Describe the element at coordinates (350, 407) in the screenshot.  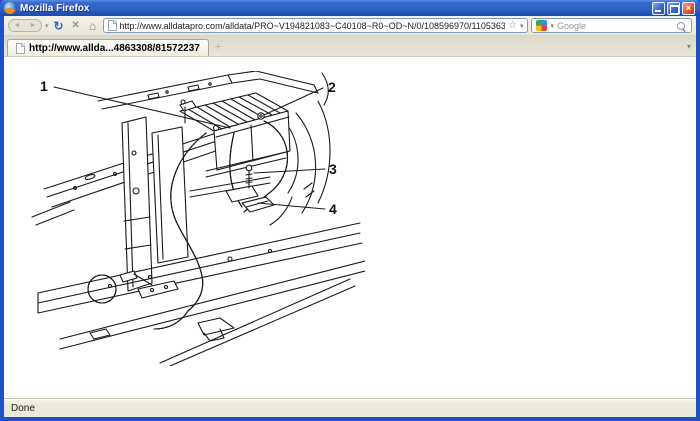
I see `status-bar: Done` at that location.